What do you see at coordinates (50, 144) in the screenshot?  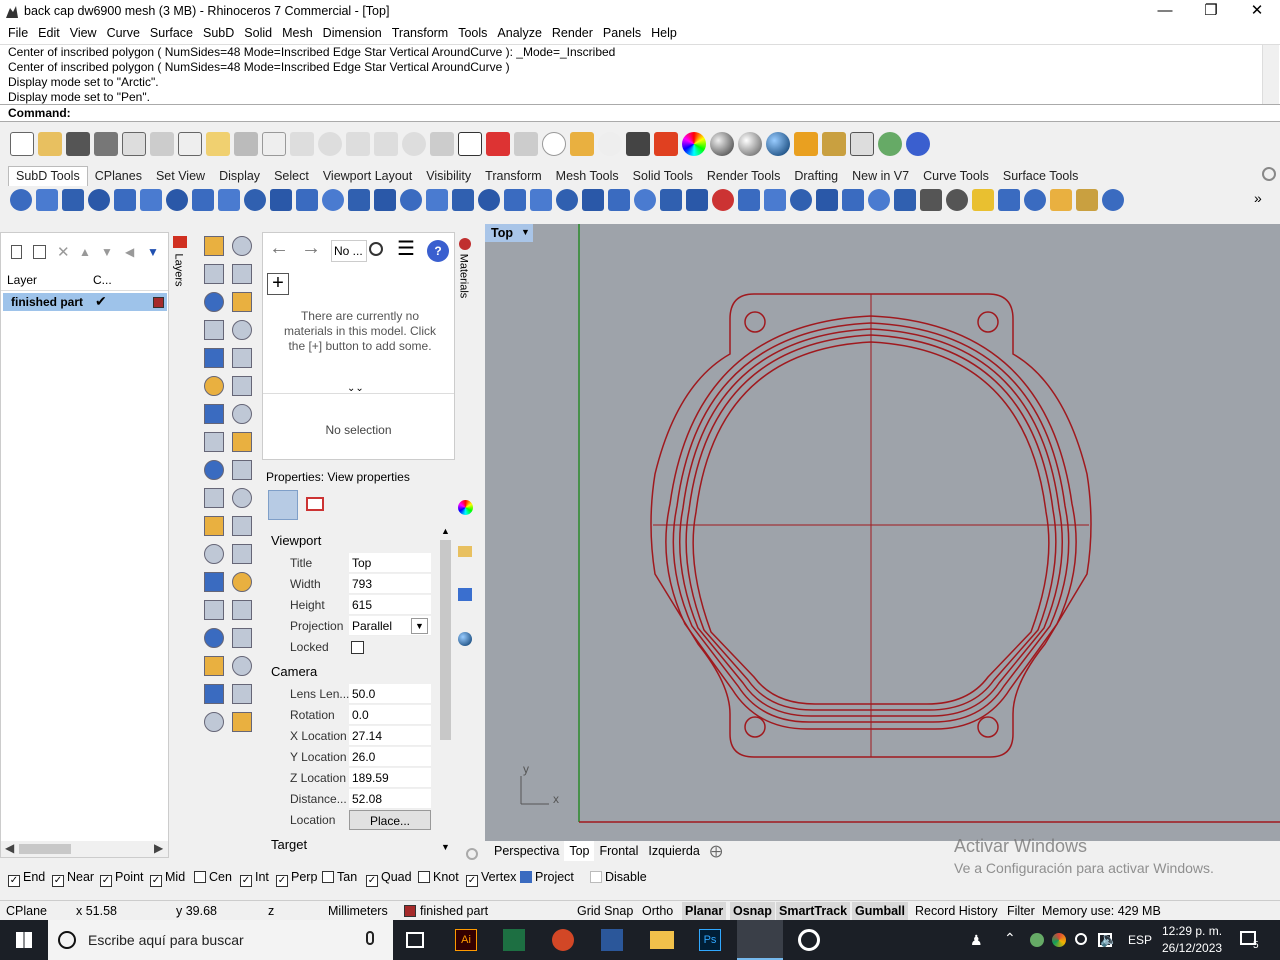 I see `open-file-icon` at bounding box center [50, 144].